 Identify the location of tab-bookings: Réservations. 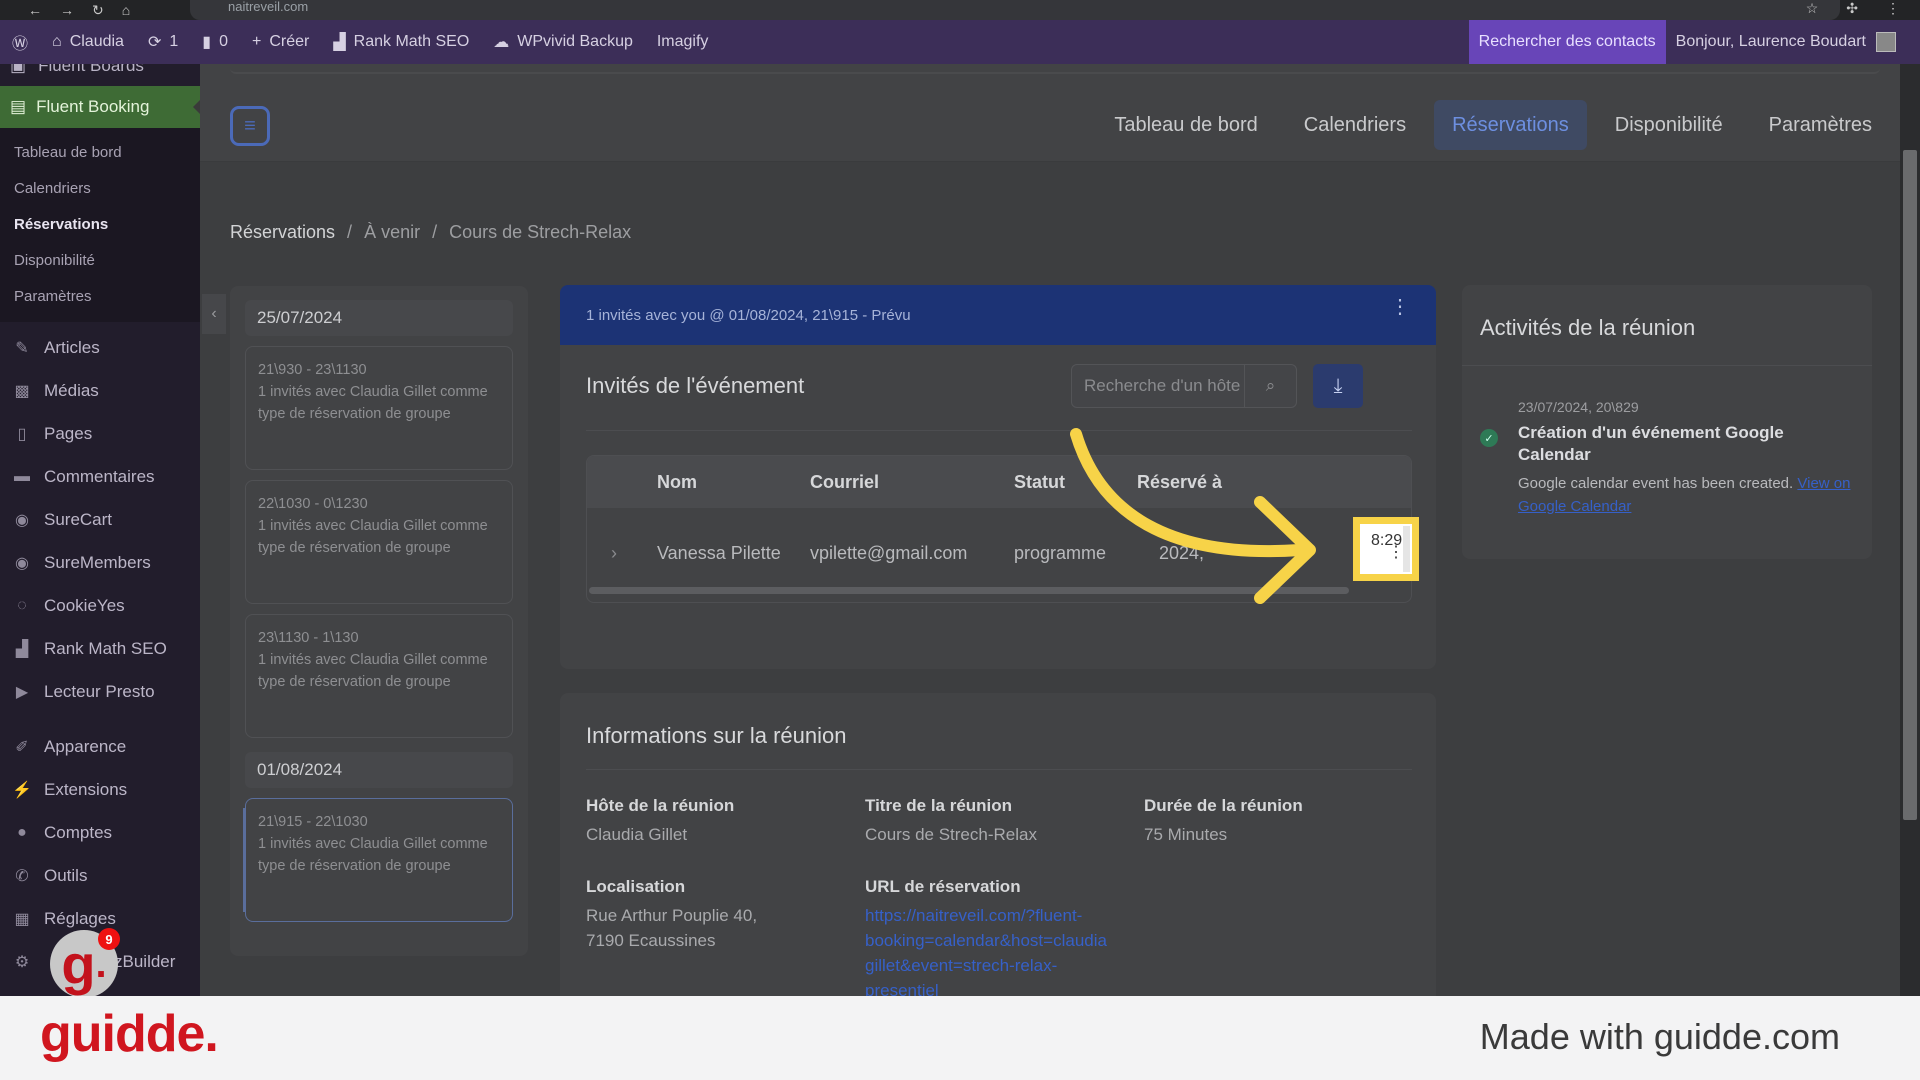
(1510, 125).